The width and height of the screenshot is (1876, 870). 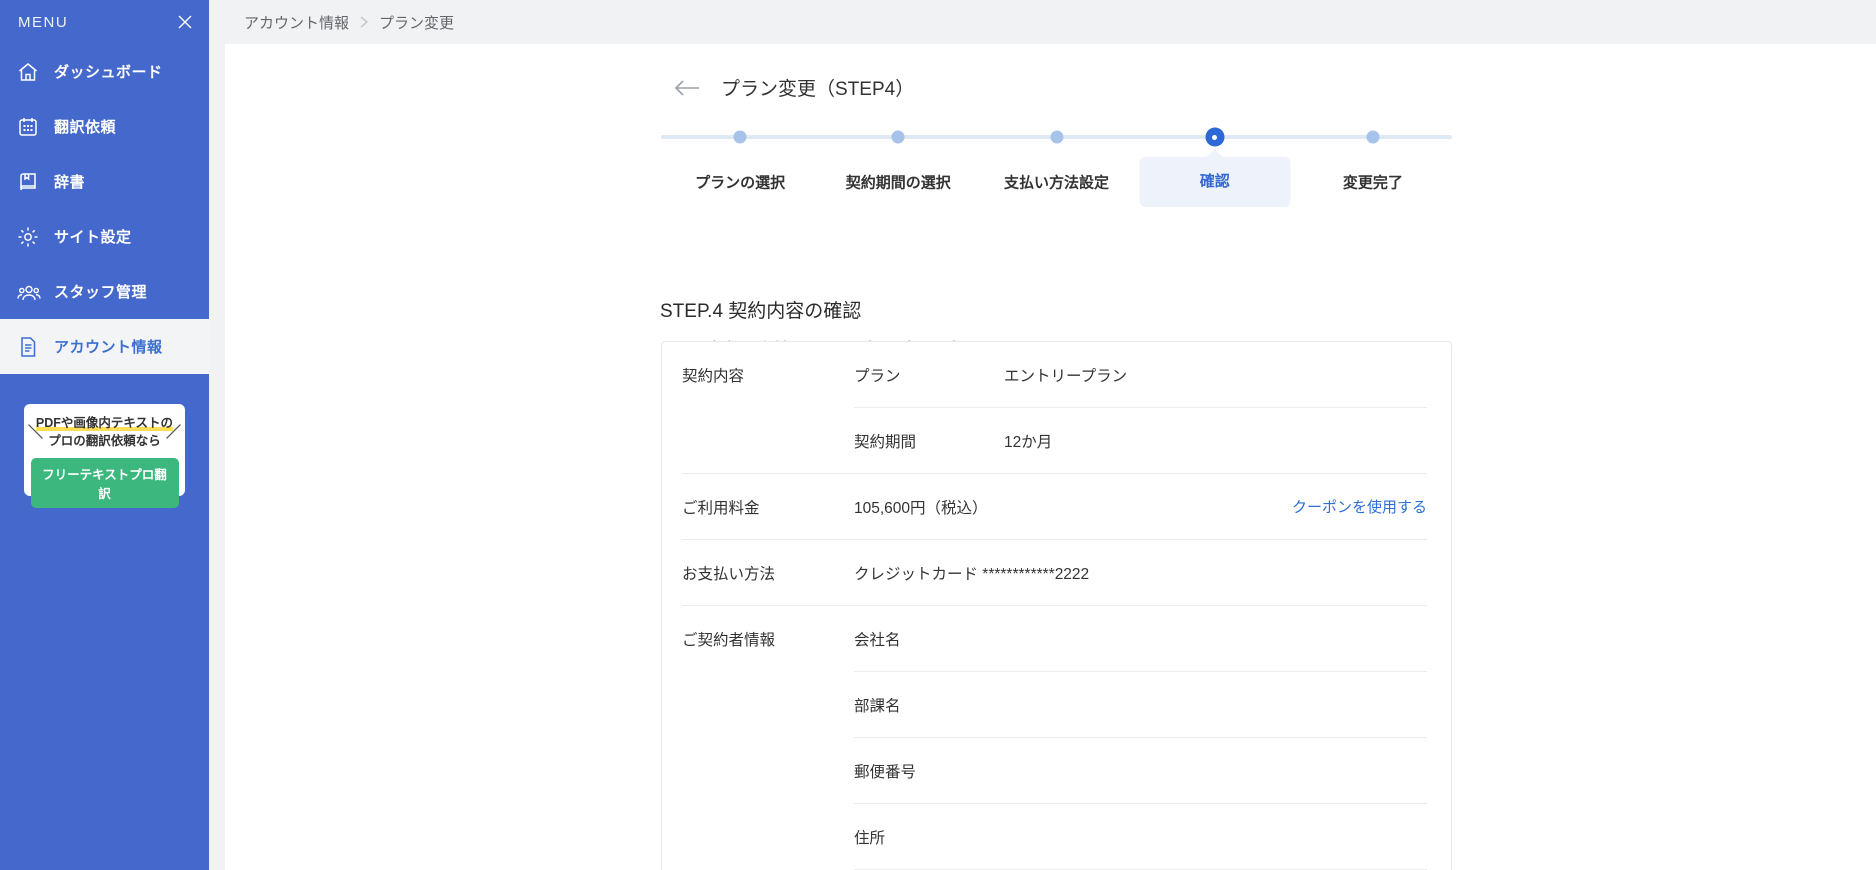 I want to click on step-label: 契約期間の選択, so click(x=898, y=183).